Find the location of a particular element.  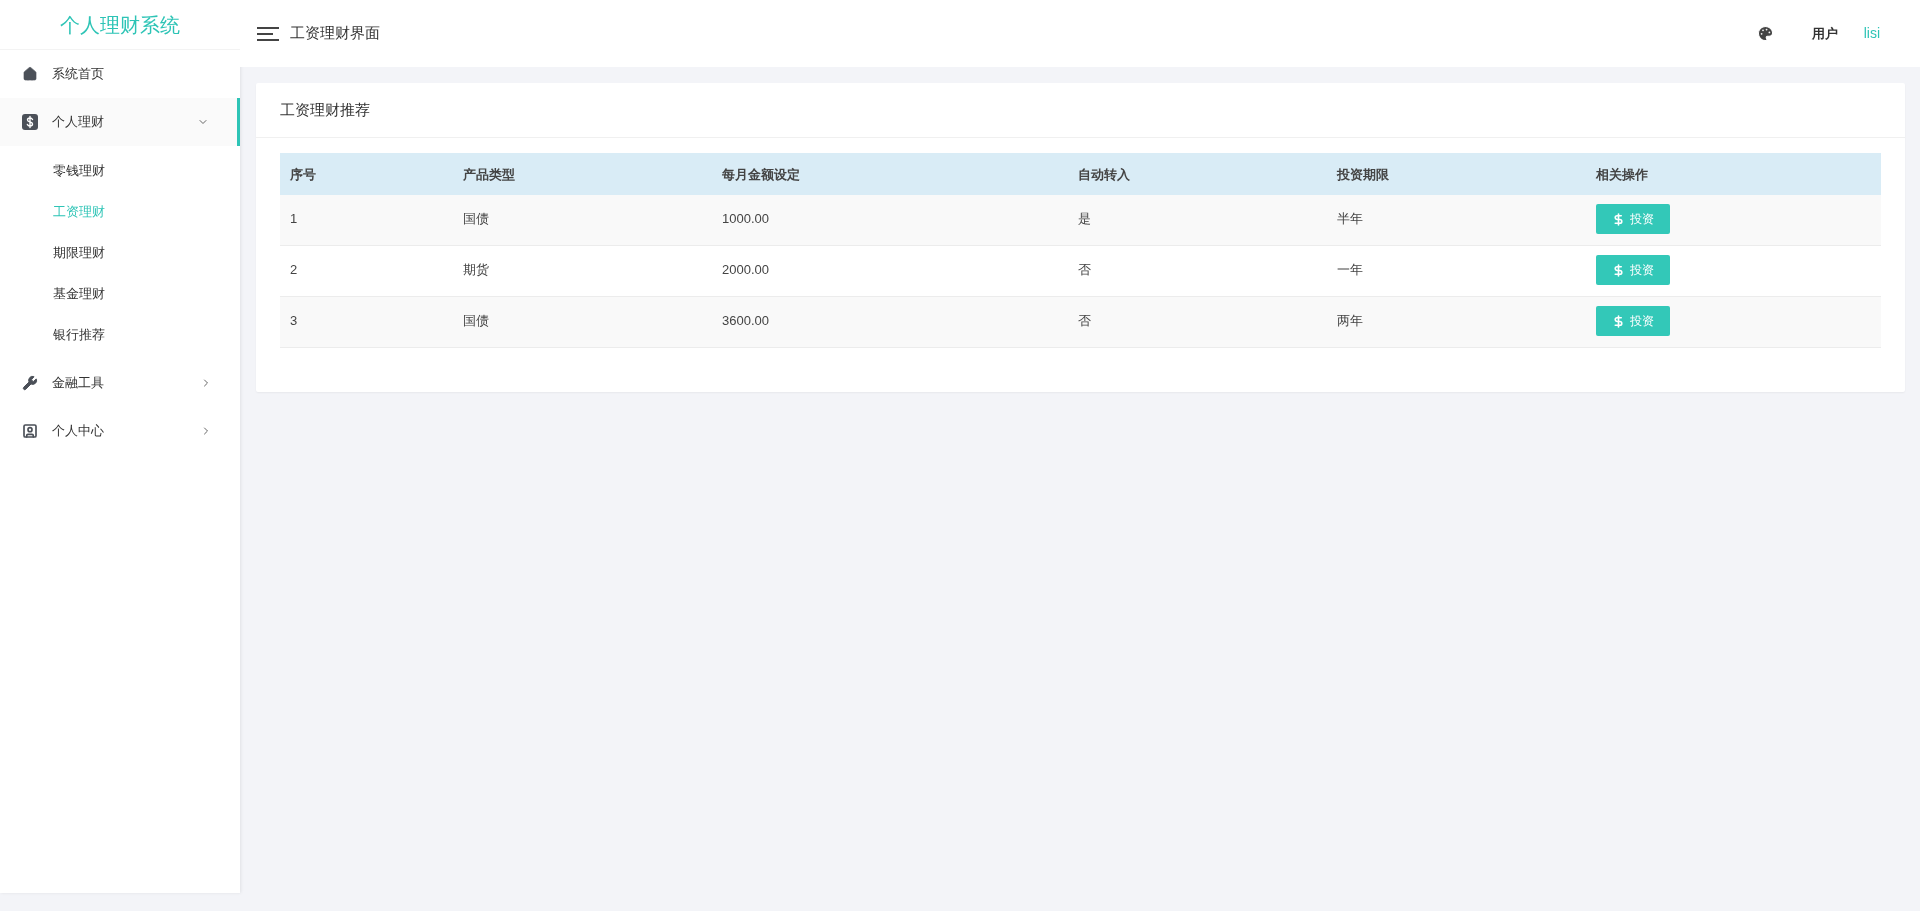

menu-icon is located at coordinates (268, 33).